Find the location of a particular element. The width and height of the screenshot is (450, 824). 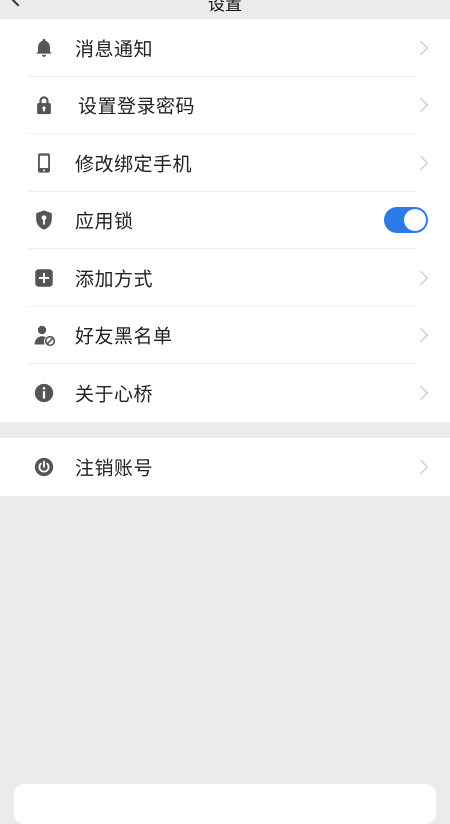

bottom-card is located at coordinates (225, 804).